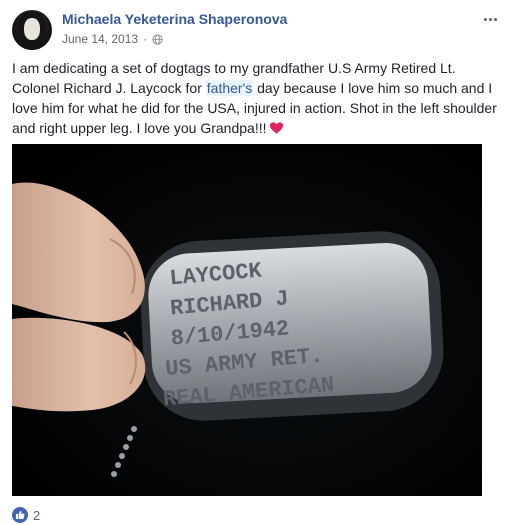 This screenshot has height=525, width=516. I want to click on post-meta: June 14, 2013 ·, so click(112, 39).